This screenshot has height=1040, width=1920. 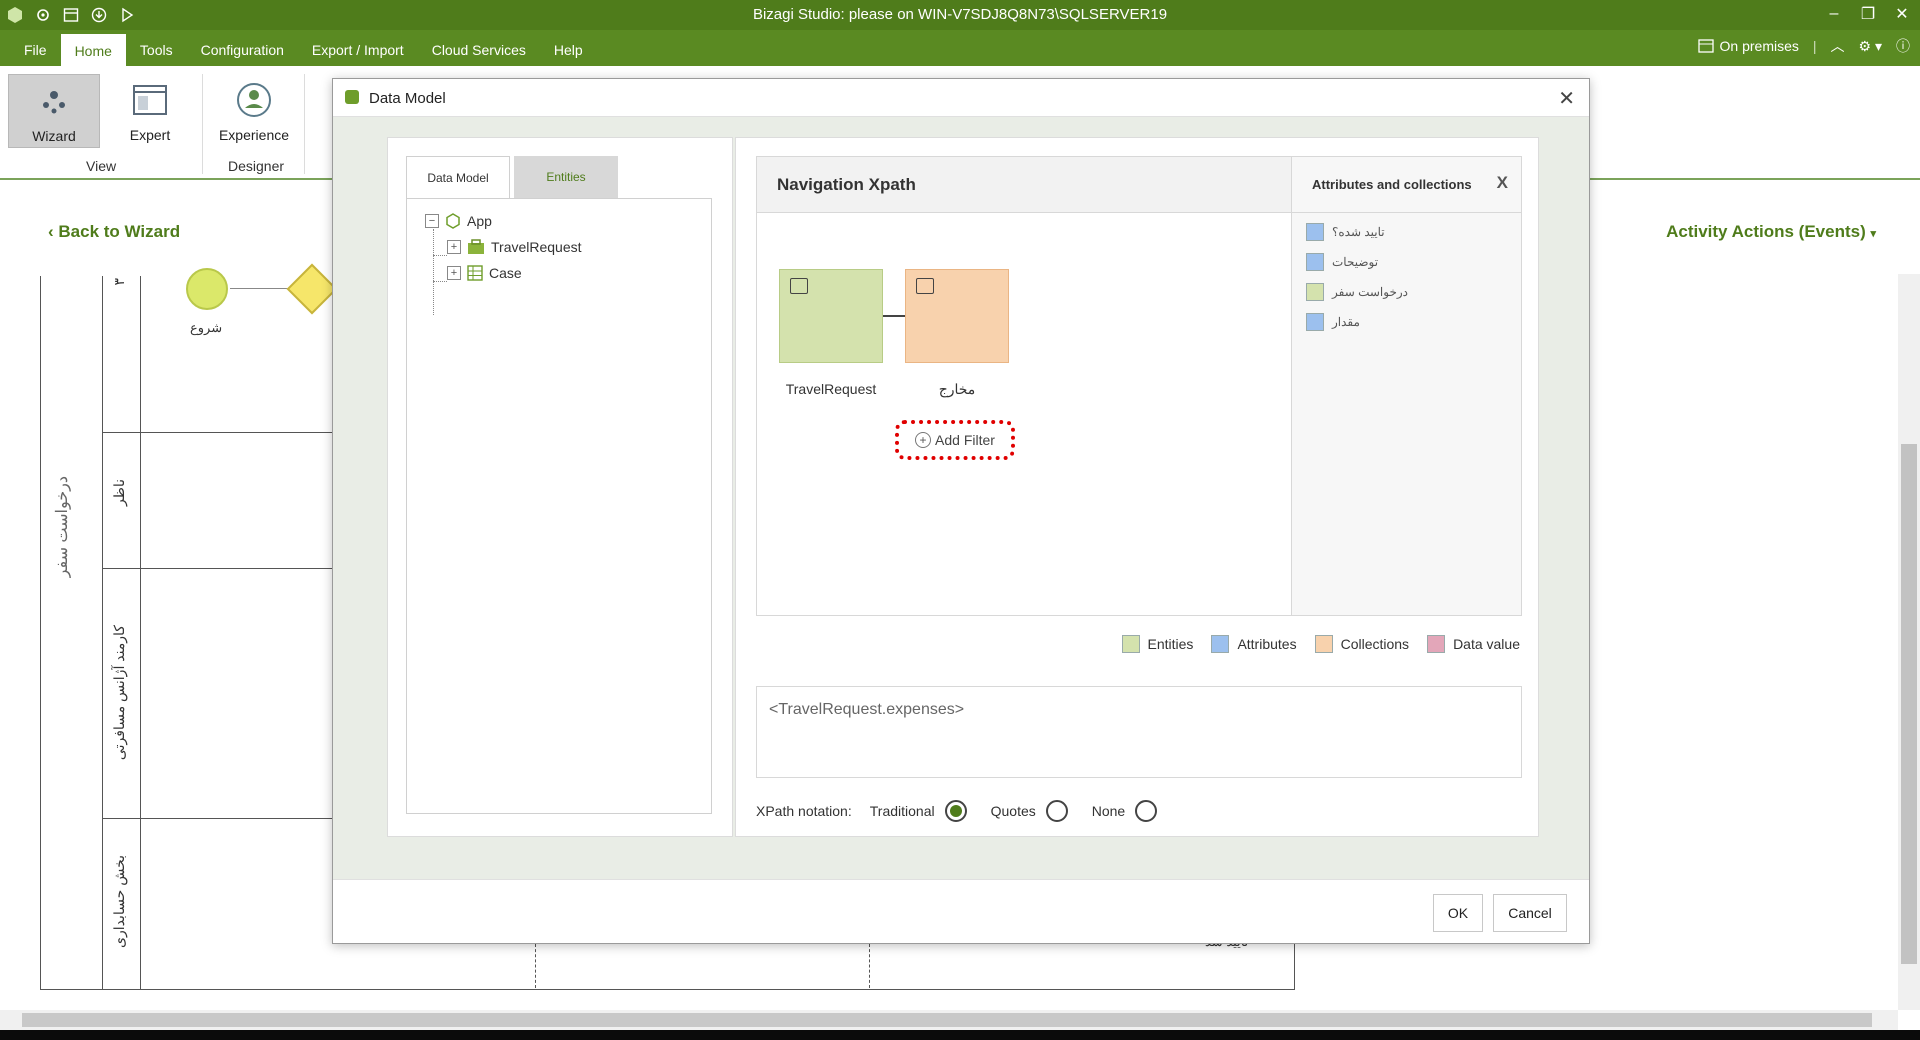 I want to click on radio-none, so click(x=1146, y=811).